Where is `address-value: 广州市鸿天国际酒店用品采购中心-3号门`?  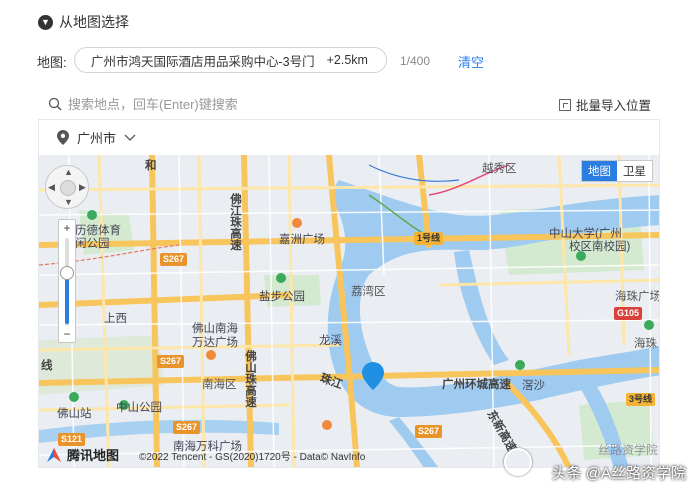 address-value: 广州市鸿天国际酒店用品采购中心-3号门 is located at coordinates (203, 61).